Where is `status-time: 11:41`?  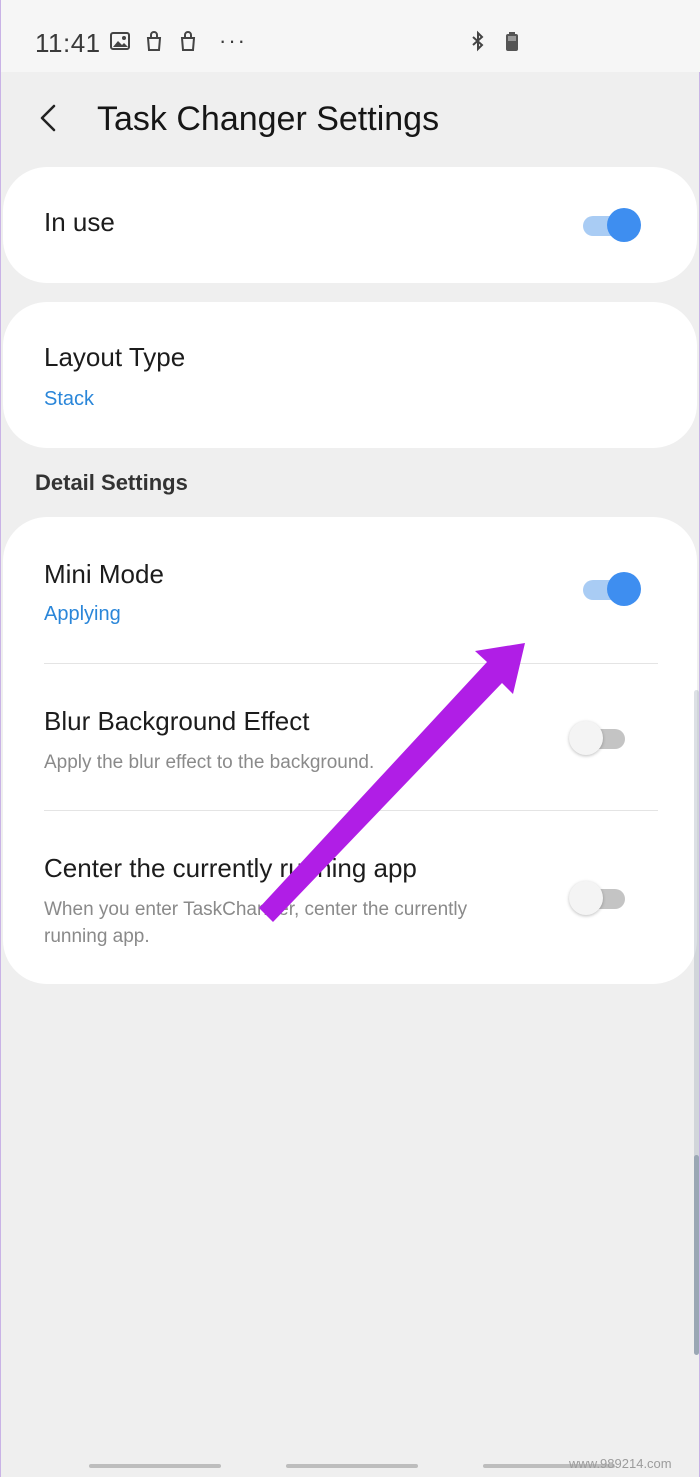 status-time: 11:41 is located at coordinates (68, 43).